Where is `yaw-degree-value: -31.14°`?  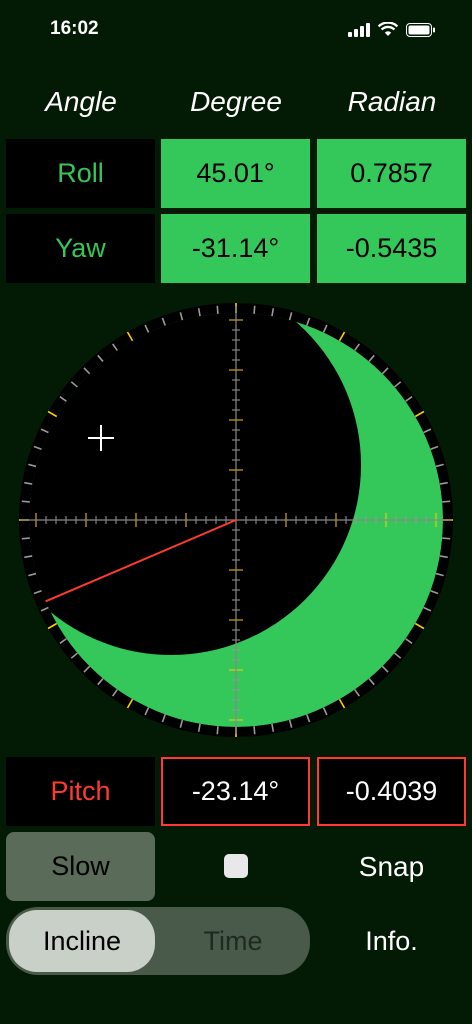
yaw-degree-value: -31.14° is located at coordinates (235, 248).